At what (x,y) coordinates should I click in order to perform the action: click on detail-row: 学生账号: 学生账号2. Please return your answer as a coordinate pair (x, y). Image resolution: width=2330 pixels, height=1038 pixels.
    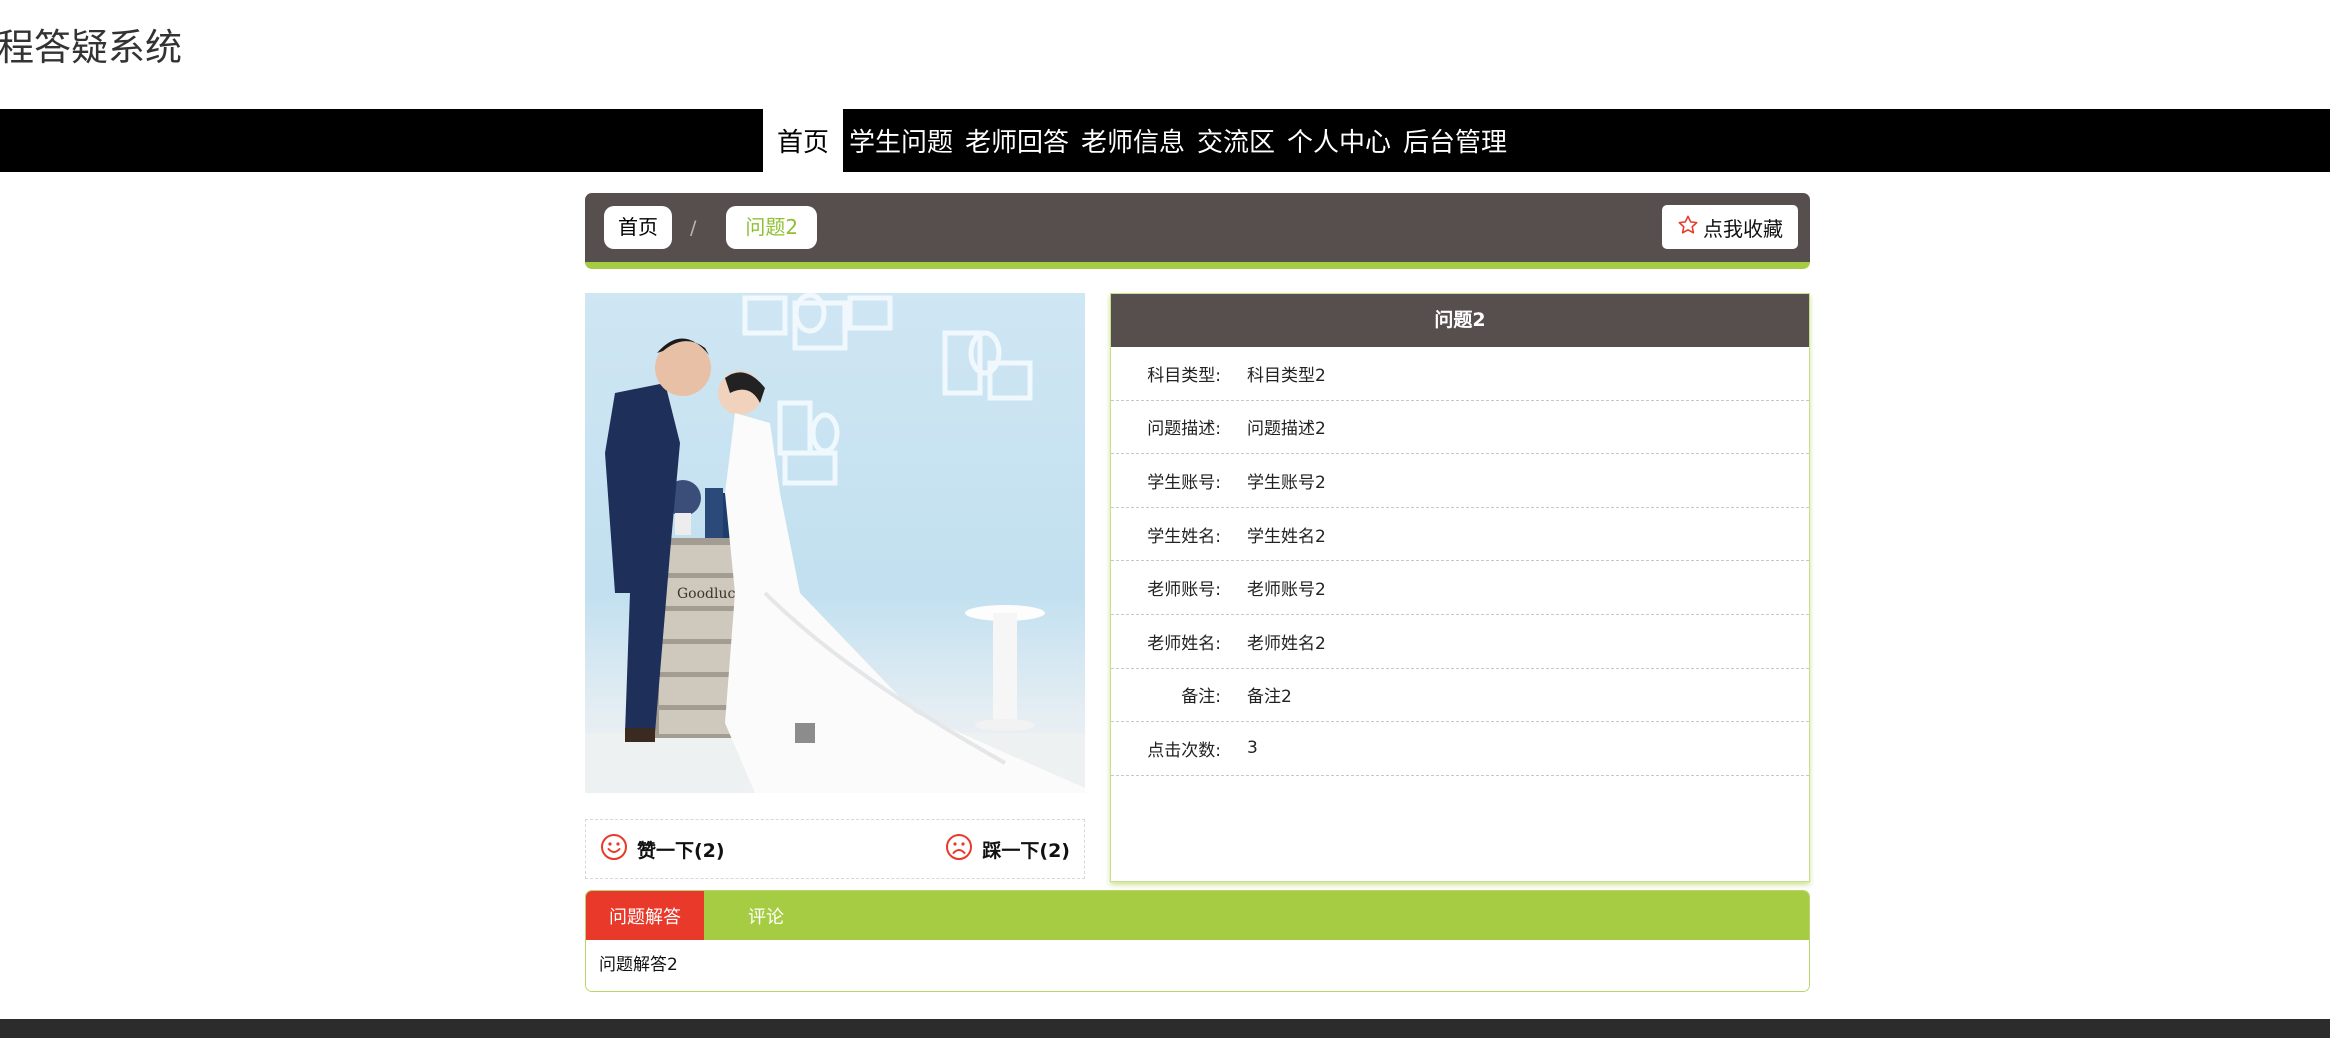
    Looking at the image, I should click on (1460, 481).